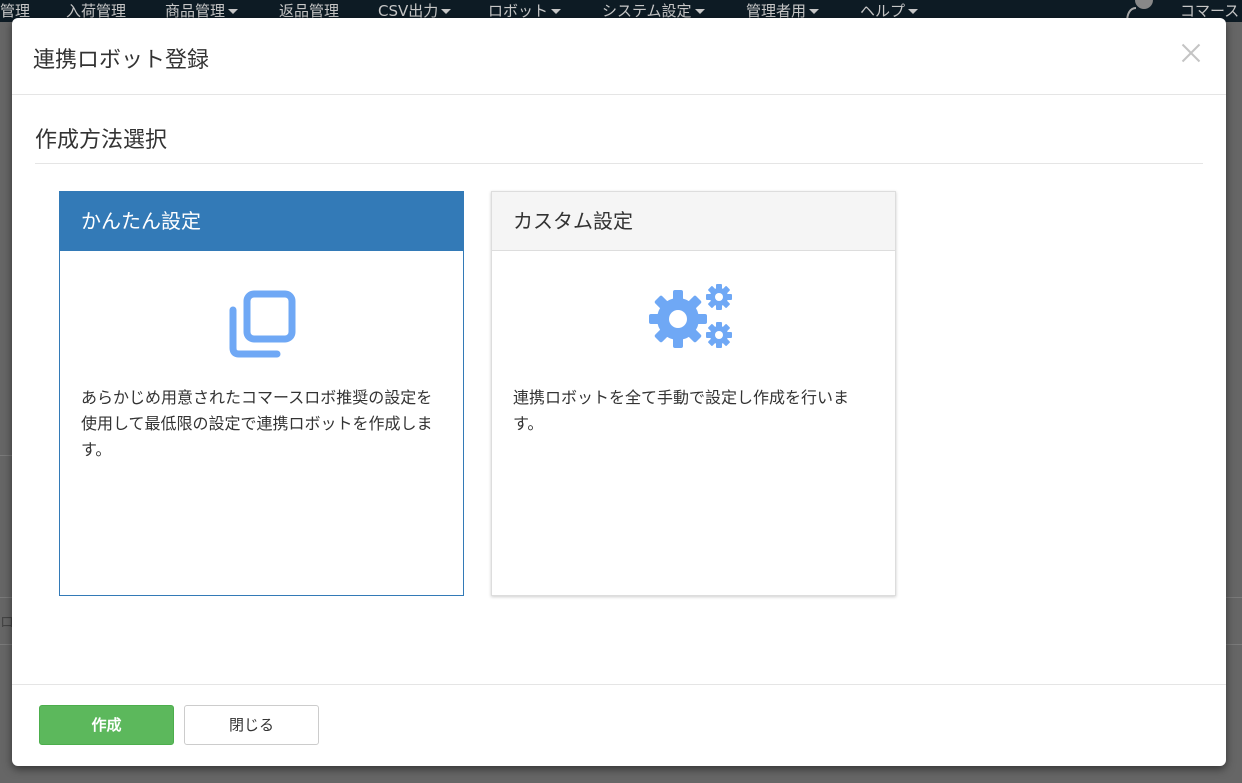 This screenshot has height=783, width=1242. Describe the element at coordinates (619, 725) in the screenshot. I see `modal-footer: 作成 閉じる` at that location.